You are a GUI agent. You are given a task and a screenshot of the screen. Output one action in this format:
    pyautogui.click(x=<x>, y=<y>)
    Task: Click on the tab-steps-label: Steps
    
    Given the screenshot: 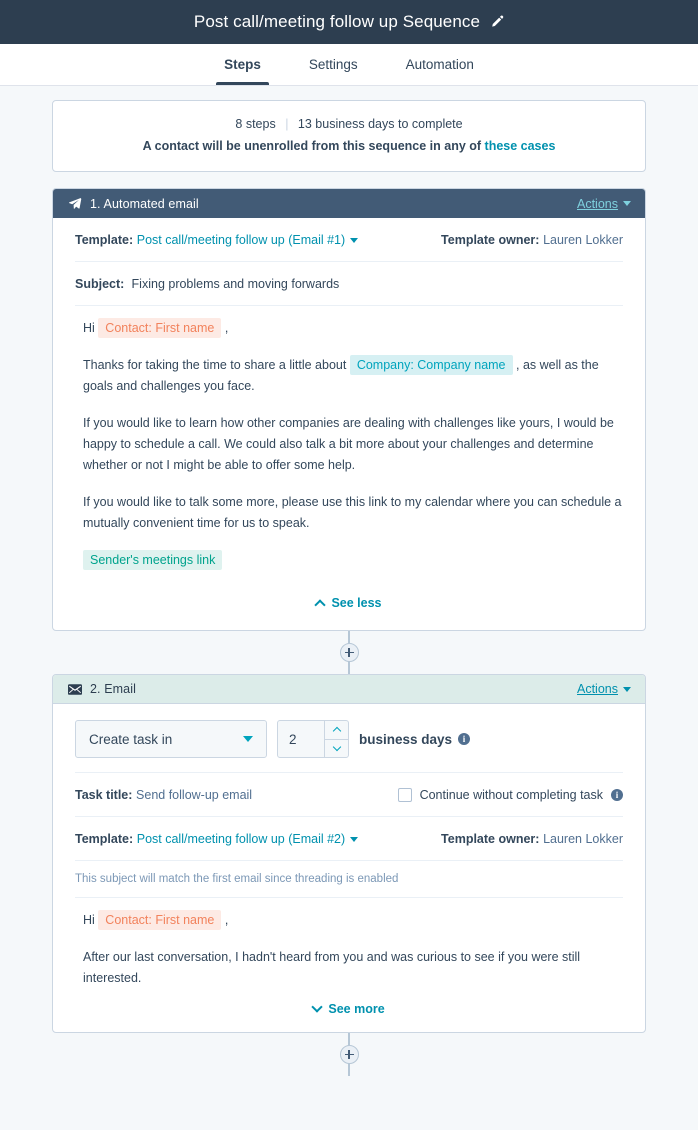 What is the action you would take?
    pyautogui.click(x=242, y=64)
    